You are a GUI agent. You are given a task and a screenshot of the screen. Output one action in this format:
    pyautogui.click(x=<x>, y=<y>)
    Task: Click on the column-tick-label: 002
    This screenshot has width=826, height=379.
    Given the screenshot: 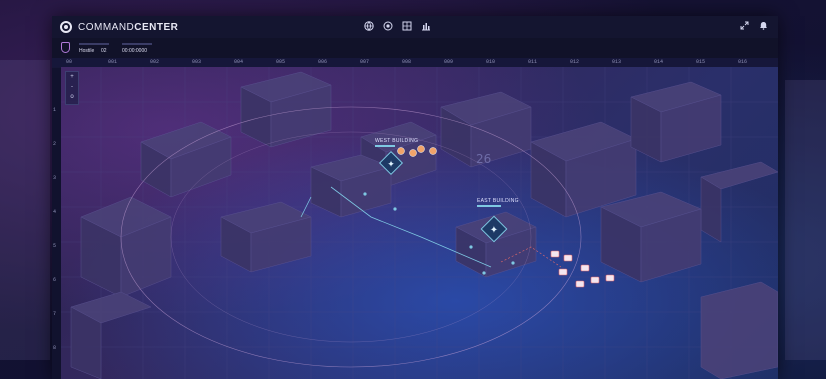 What is the action you would take?
    pyautogui.click(x=155, y=62)
    